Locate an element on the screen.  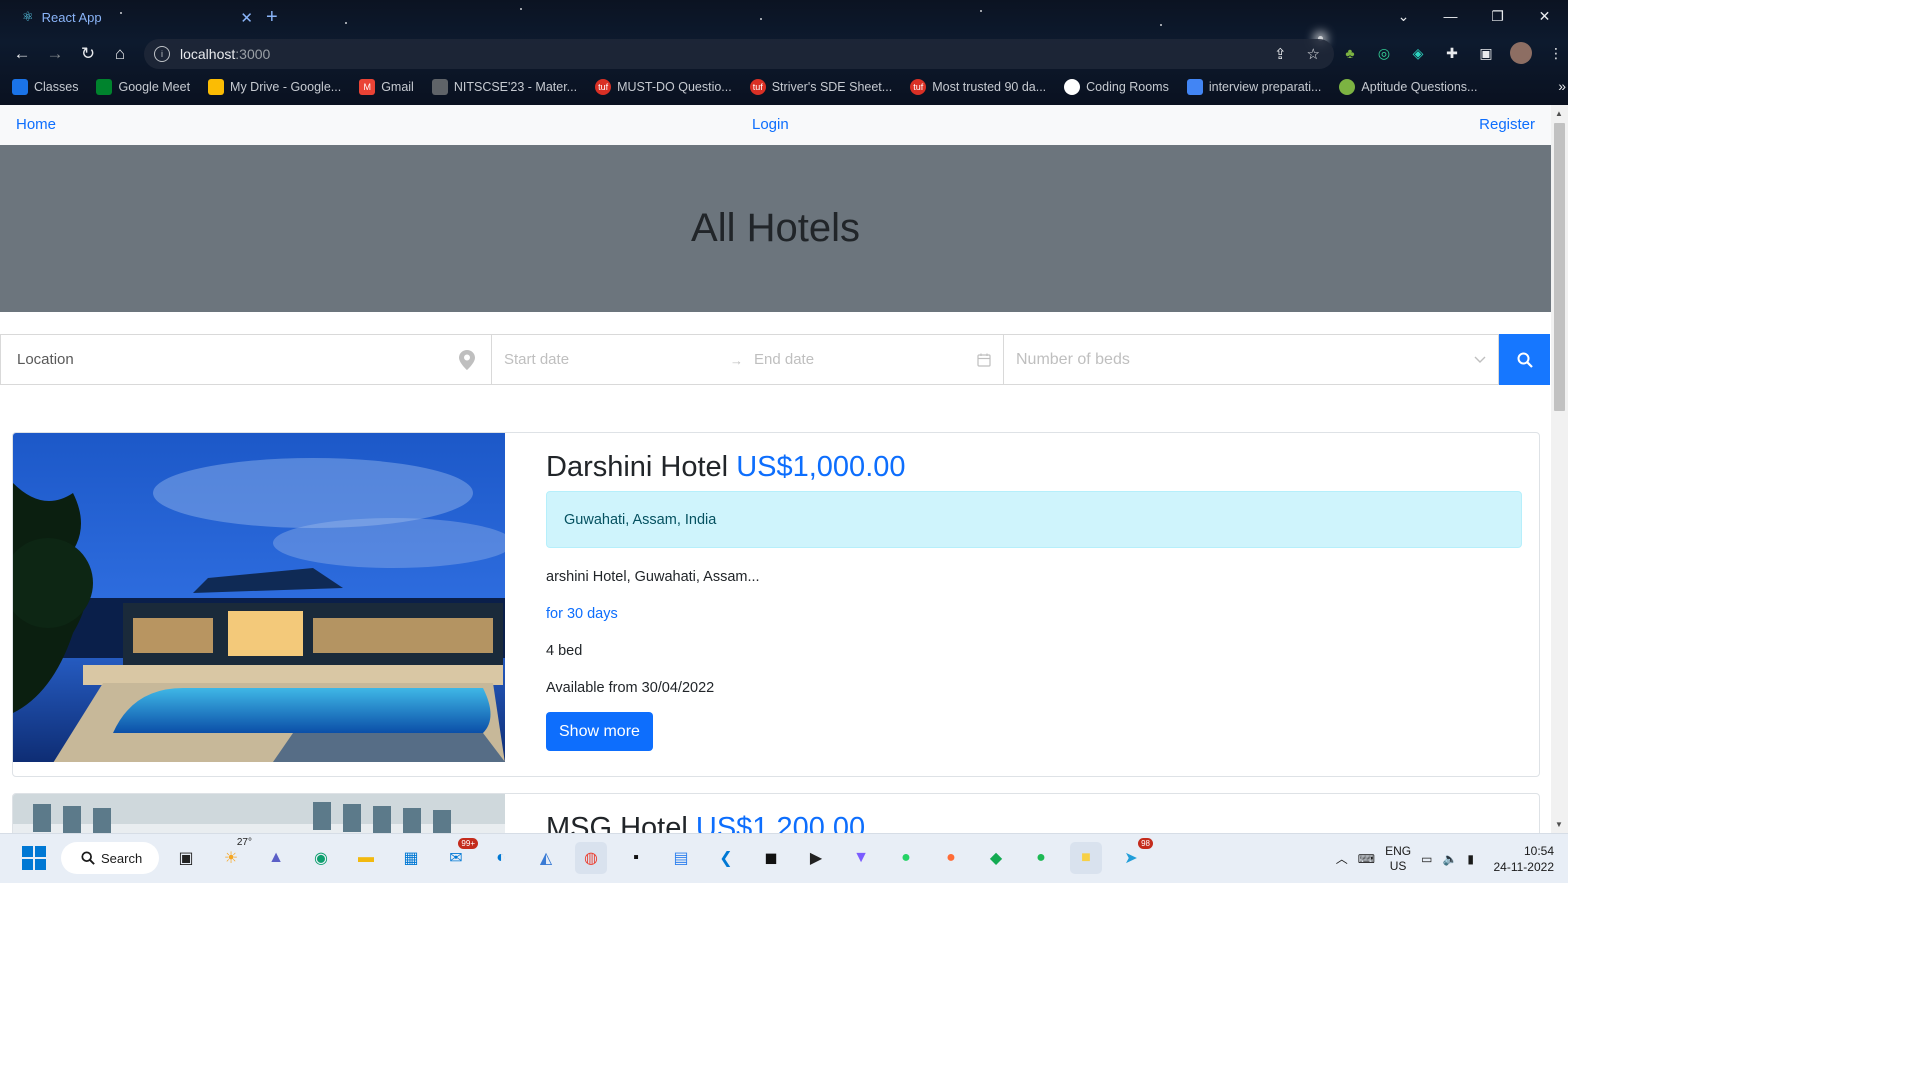
end-date-input: End date is located at coordinates (784, 359).